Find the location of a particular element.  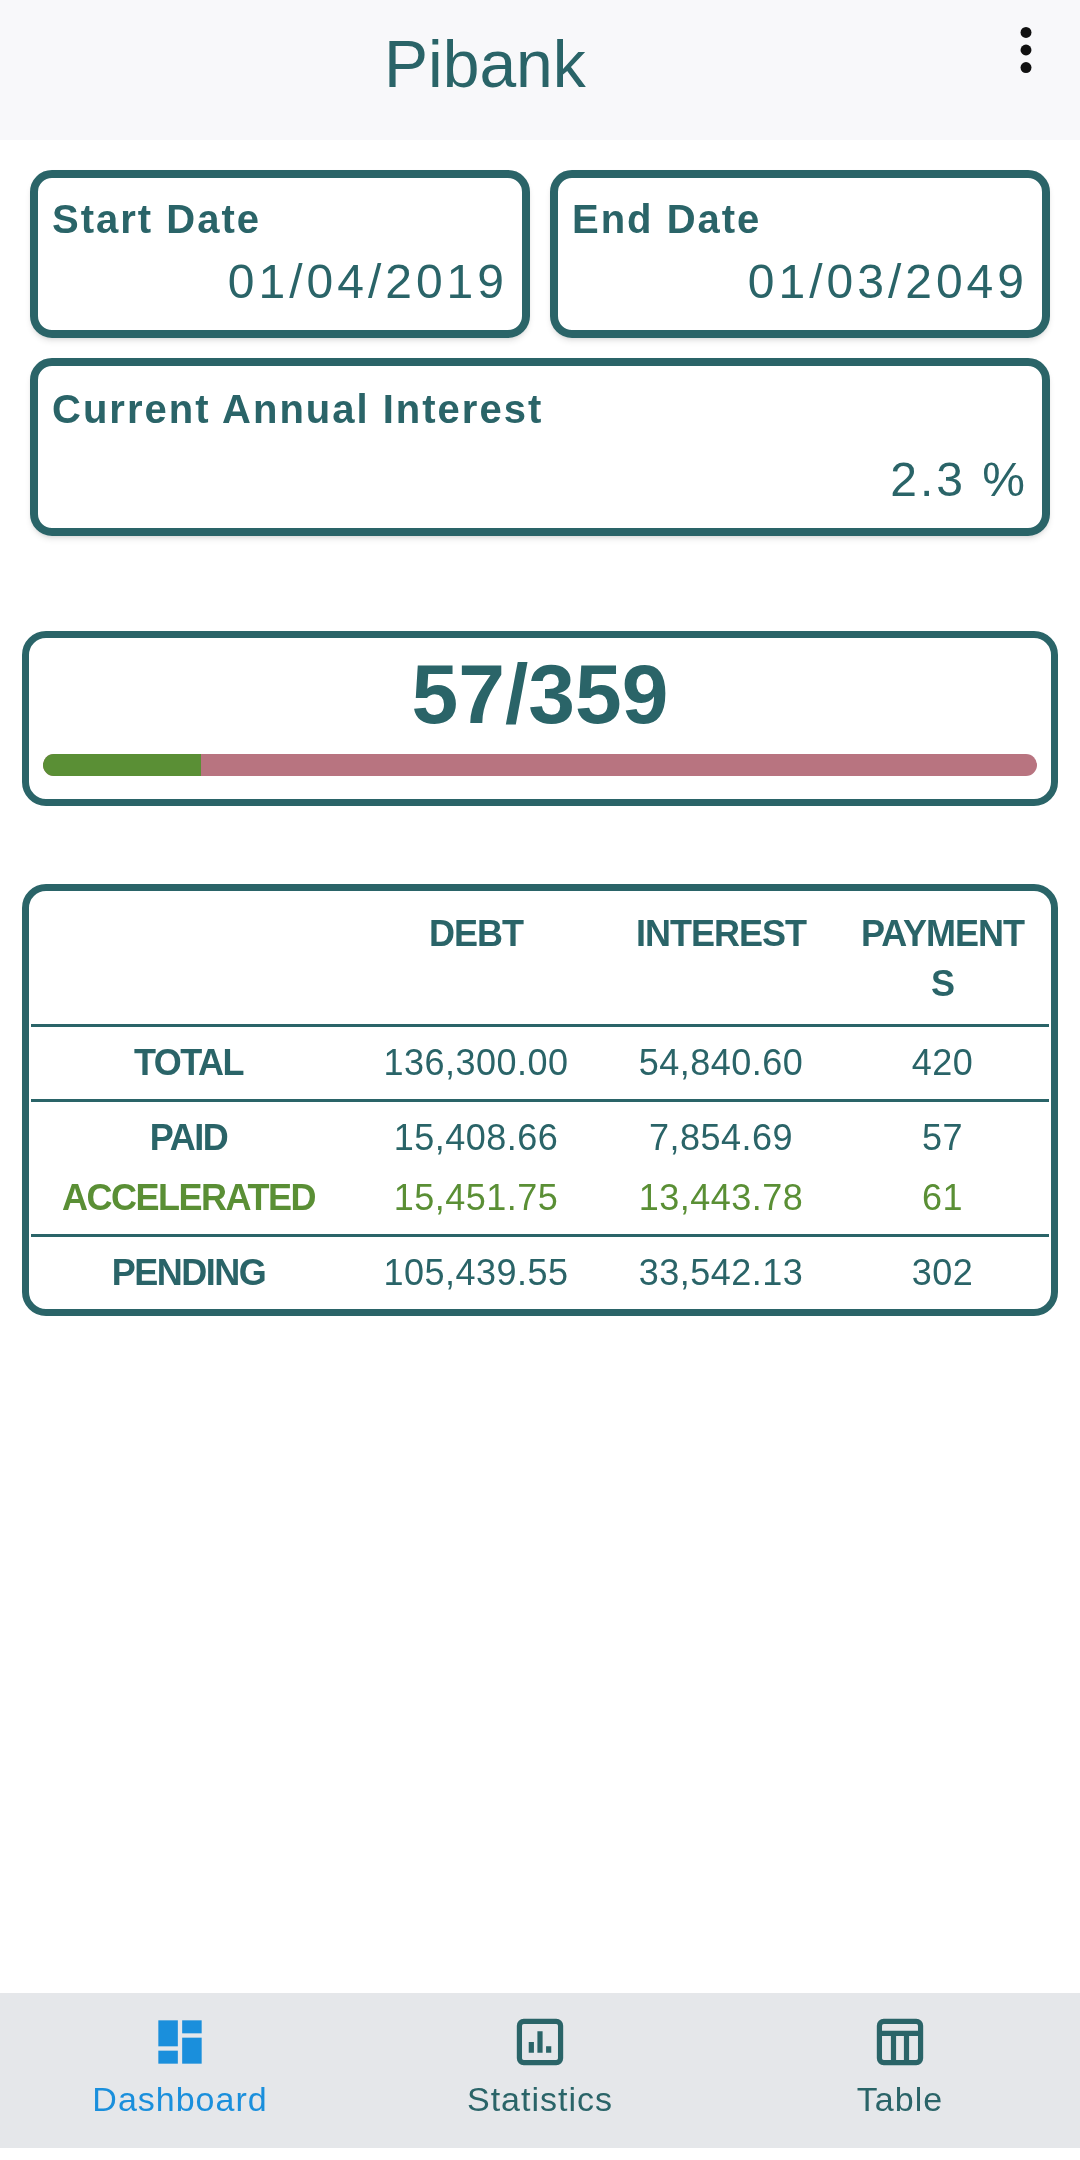

column-header: INTEREST is located at coordinates (721, 934).